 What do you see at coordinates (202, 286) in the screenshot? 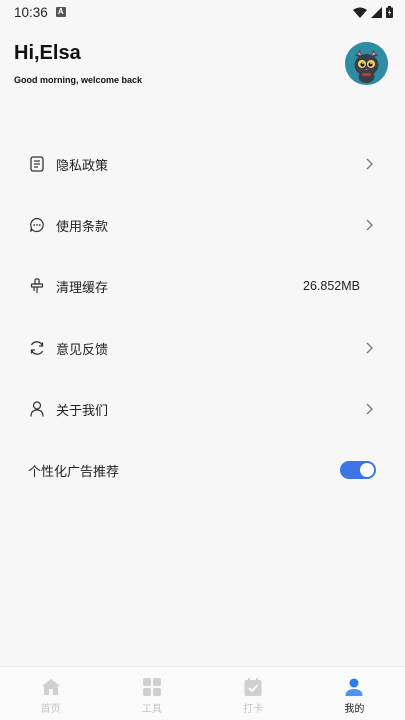
I see `menu-item-clear-cache: 清理缓存 26.852MB` at bounding box center [202, 286].